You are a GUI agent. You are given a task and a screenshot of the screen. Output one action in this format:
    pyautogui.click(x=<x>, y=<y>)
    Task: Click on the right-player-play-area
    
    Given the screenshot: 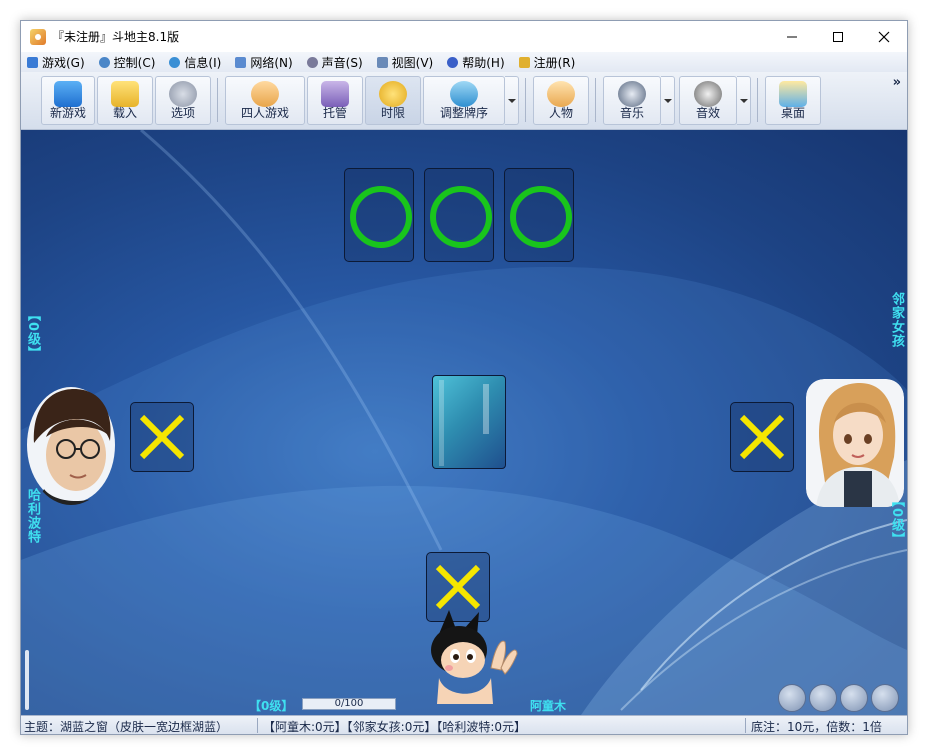 What is the action you would take?
    pyautogui.click(x=762, y=437)
    